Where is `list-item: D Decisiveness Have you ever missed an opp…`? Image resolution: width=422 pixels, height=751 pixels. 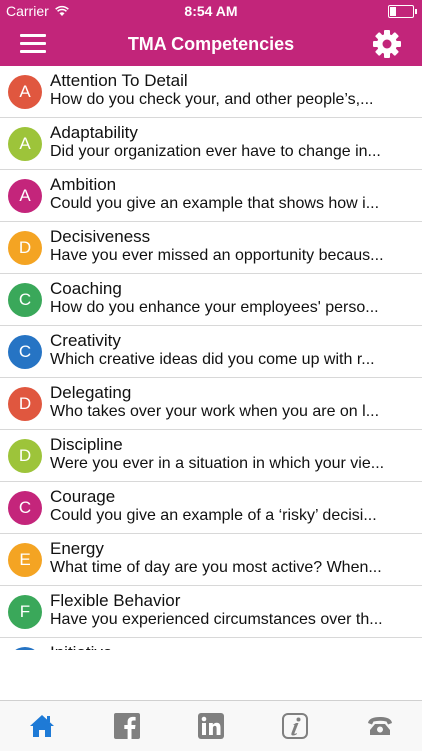
list-item: D Decisiveness Have you ever missed an opp… is located at coordinates (211, 248).